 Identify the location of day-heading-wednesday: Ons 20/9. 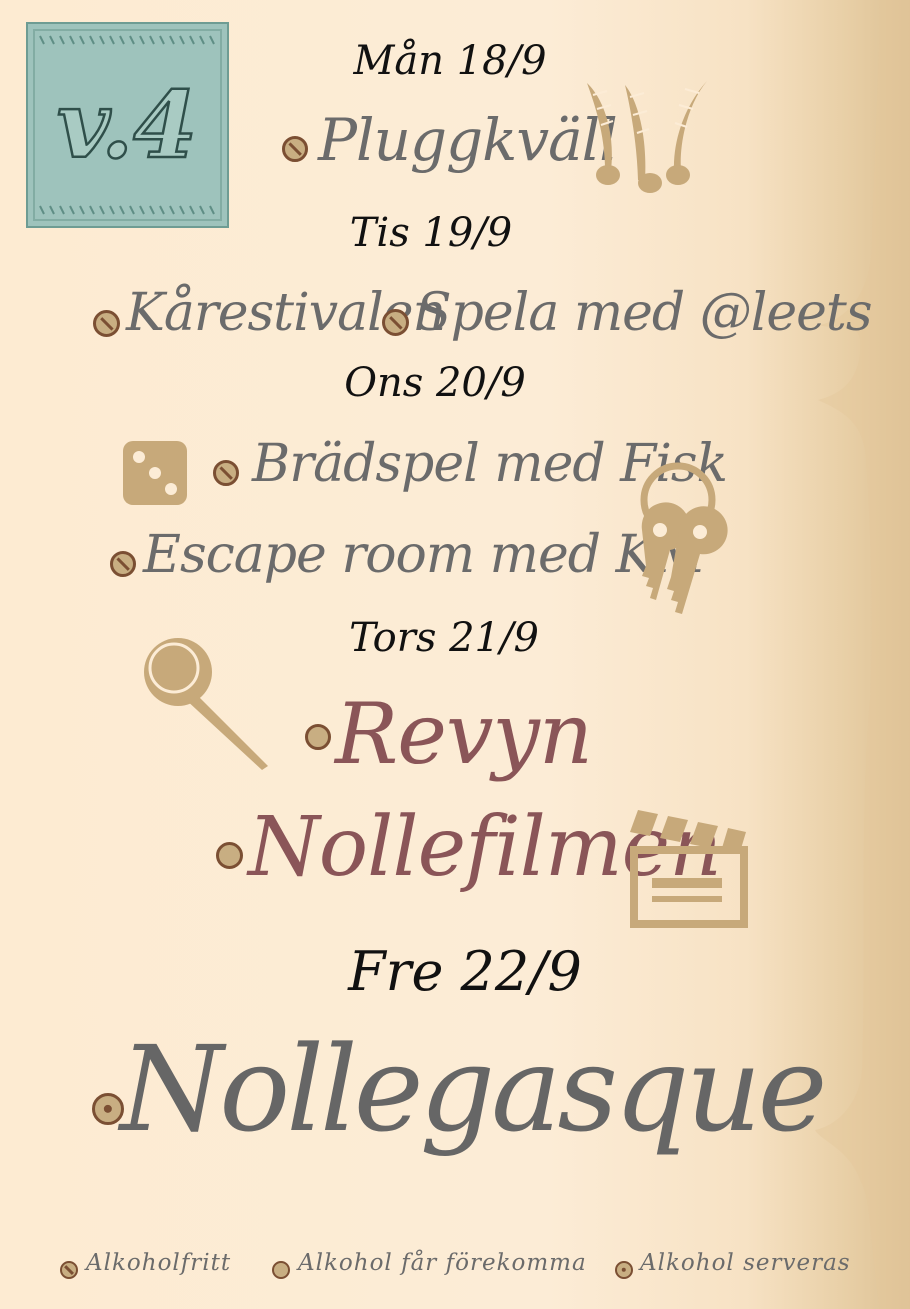
(435, 383).